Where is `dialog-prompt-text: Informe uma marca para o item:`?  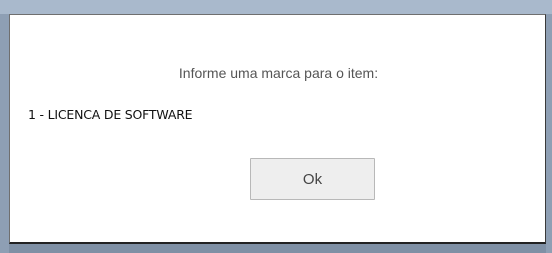
dialog-prompt-text: Informe uma marca para o item: is located at coordinates (278, 73).